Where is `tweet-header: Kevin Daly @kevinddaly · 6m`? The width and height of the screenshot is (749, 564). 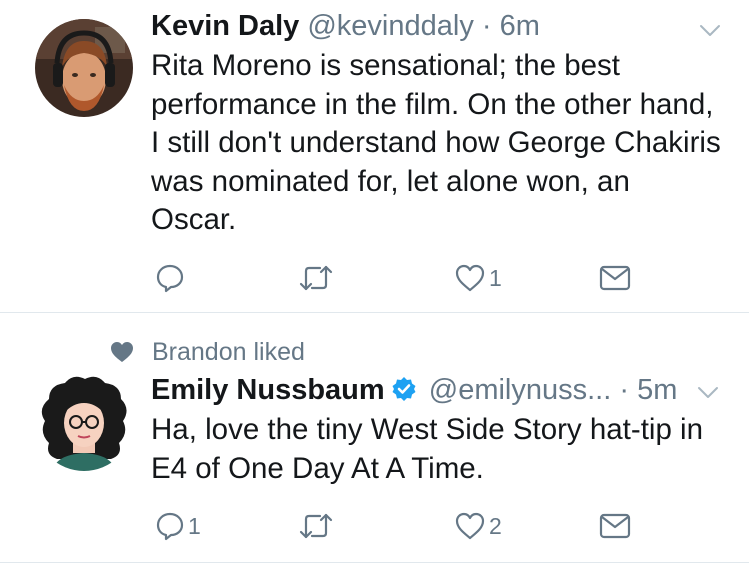
tweet-header: Kevin Daly @kevinddaly · 6m is located at coordinates (345, 26).